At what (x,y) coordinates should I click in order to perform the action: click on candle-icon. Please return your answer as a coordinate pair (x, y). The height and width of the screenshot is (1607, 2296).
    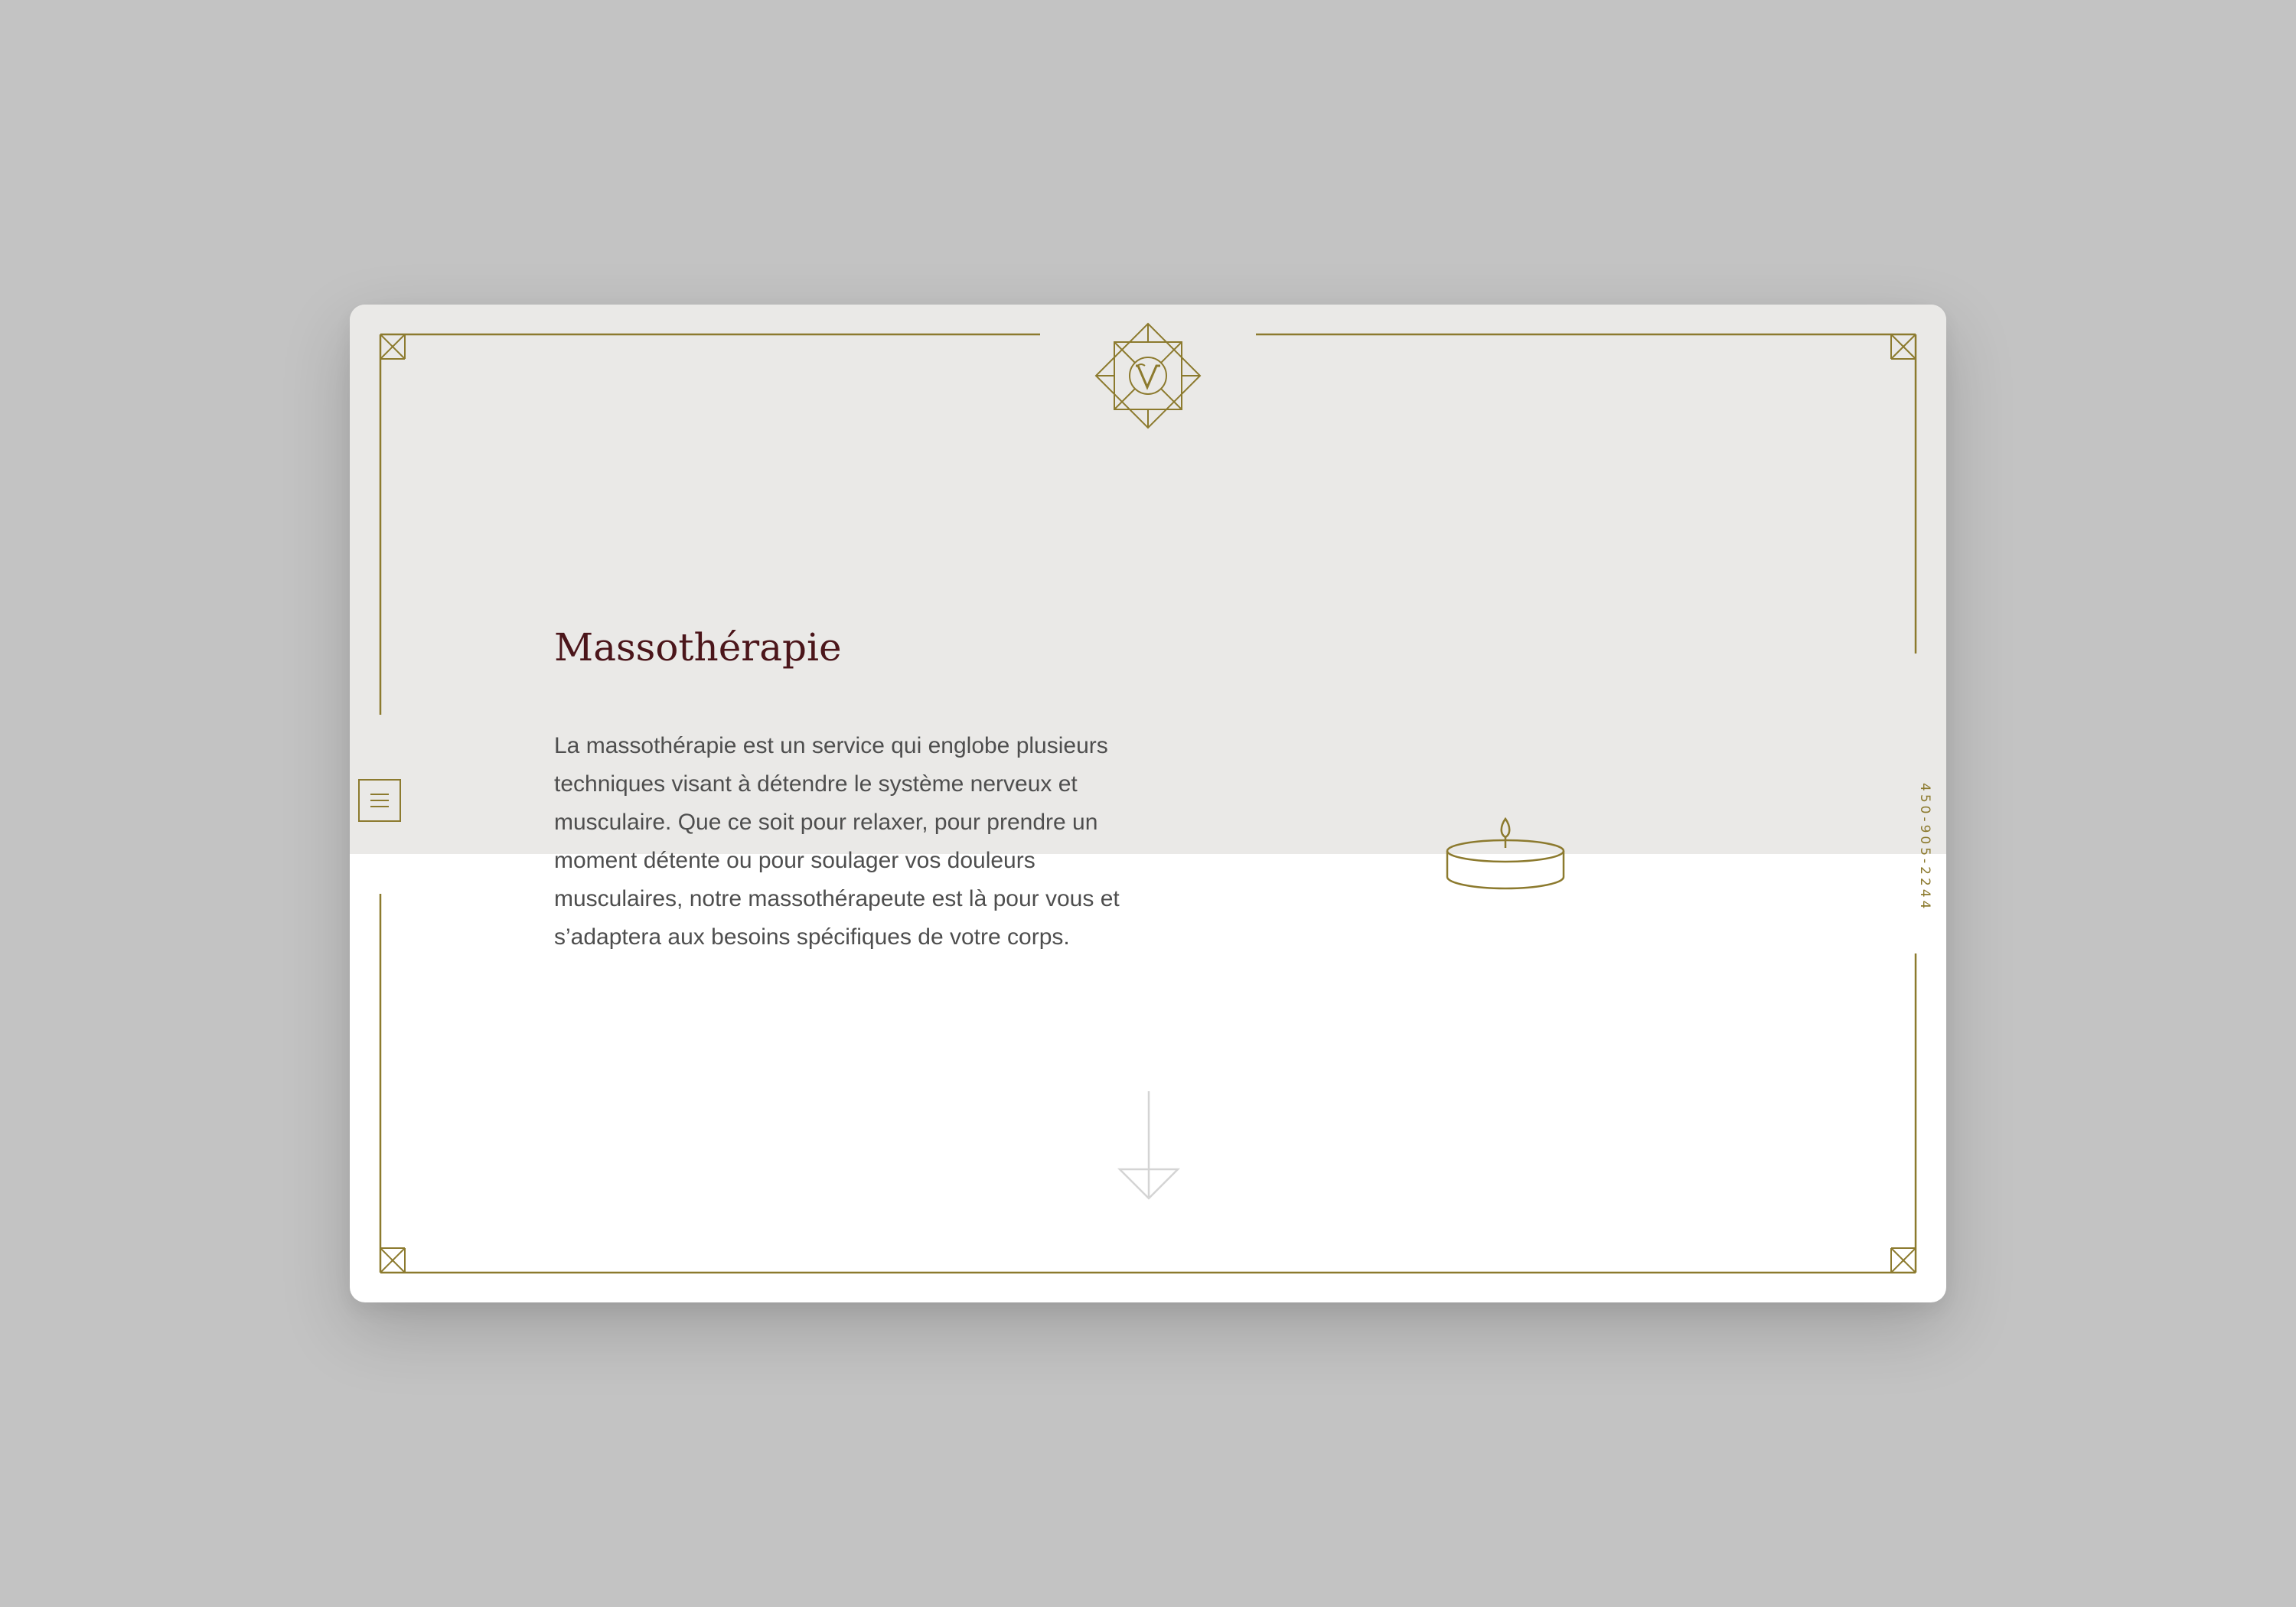
    Looking at the image, I should click on (1505, 853).